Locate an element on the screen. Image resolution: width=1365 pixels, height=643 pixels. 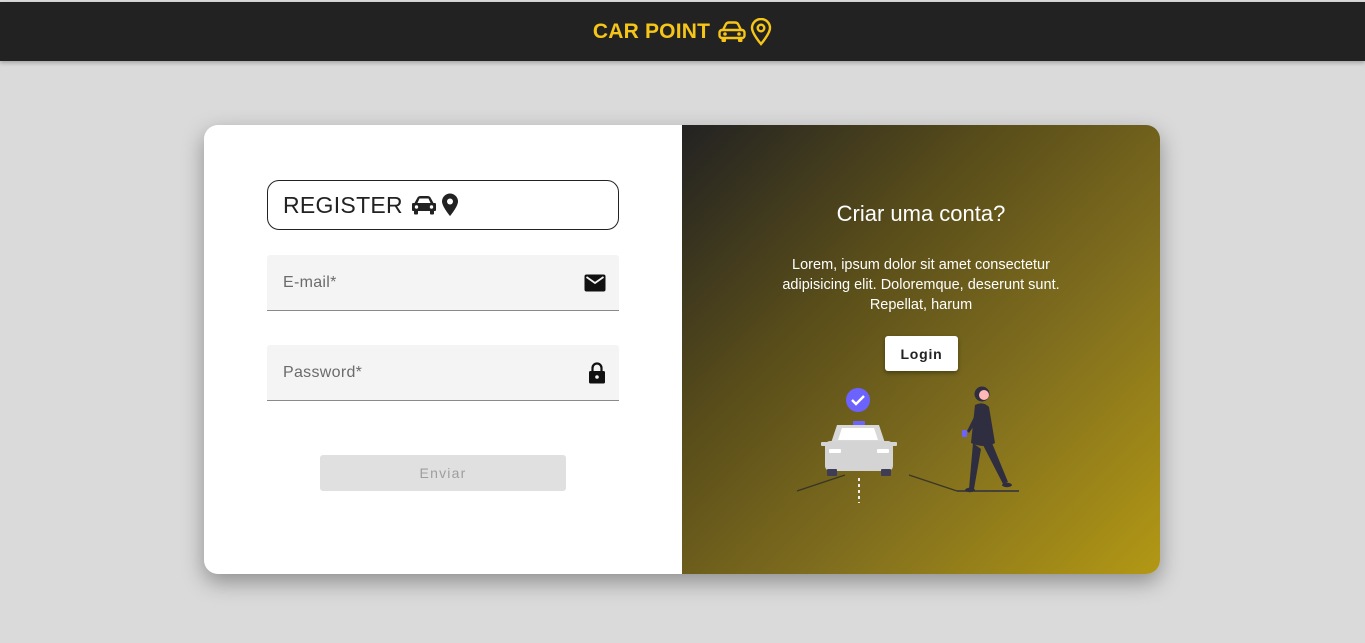
email-field is located at coordinates (443, 283).